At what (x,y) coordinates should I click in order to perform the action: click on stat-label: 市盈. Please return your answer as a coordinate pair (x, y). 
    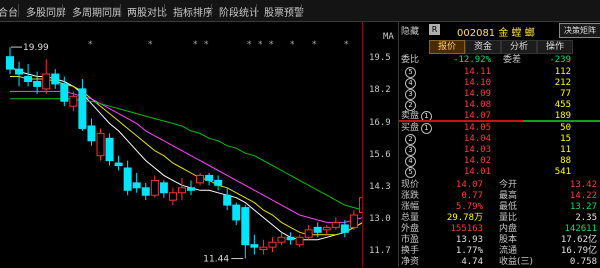
    Looking at the image, I should click on (410, 240).